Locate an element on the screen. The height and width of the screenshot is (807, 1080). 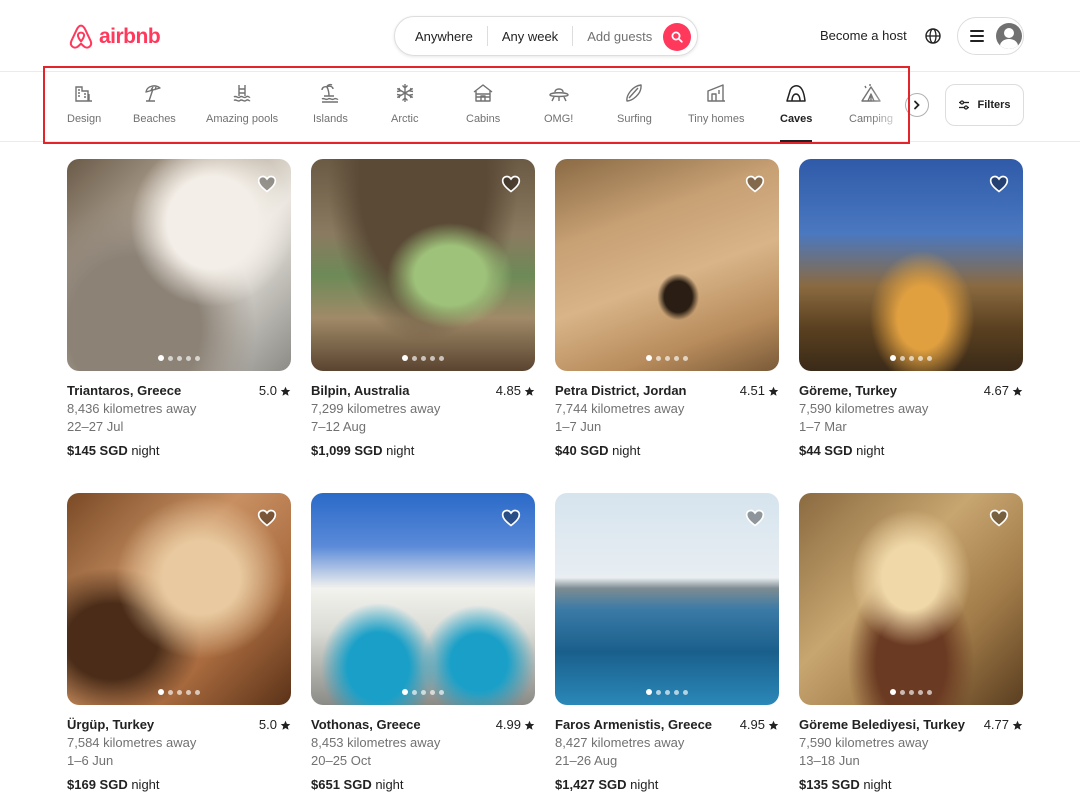
category-amazing-pools: Amazing pools is located at coordinates (242, 103).